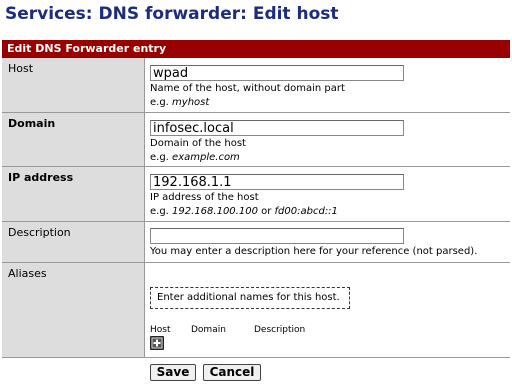 Image resolution: width=512 pixels, height=384 pixels. What do you see at coordinates (161, 102) in the screenshot?
I see `host-example-prefix: e.g.` at bounding box center [161, 102].